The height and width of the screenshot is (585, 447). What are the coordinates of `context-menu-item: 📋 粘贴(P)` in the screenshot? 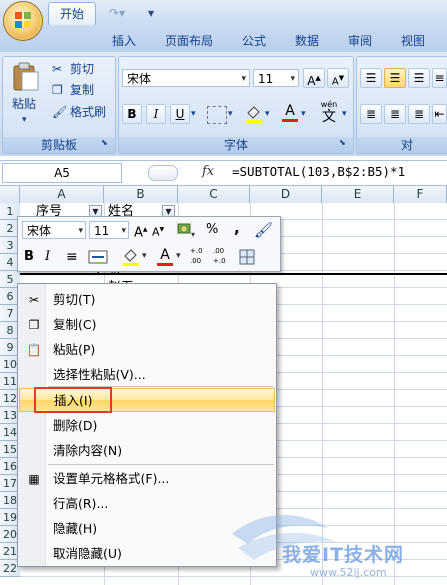 It's located at (147, 350).